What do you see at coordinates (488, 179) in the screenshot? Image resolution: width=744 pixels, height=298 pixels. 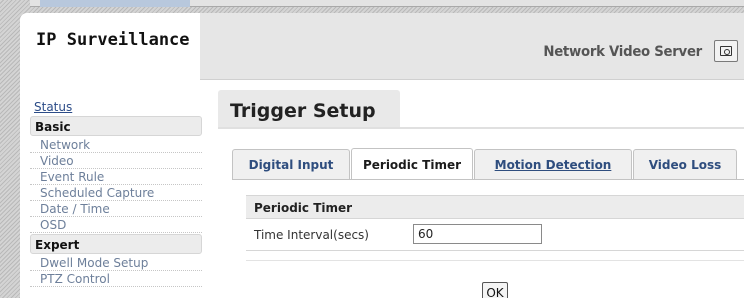 I see `tab-bar-divider` at bounding box center [488, 179].